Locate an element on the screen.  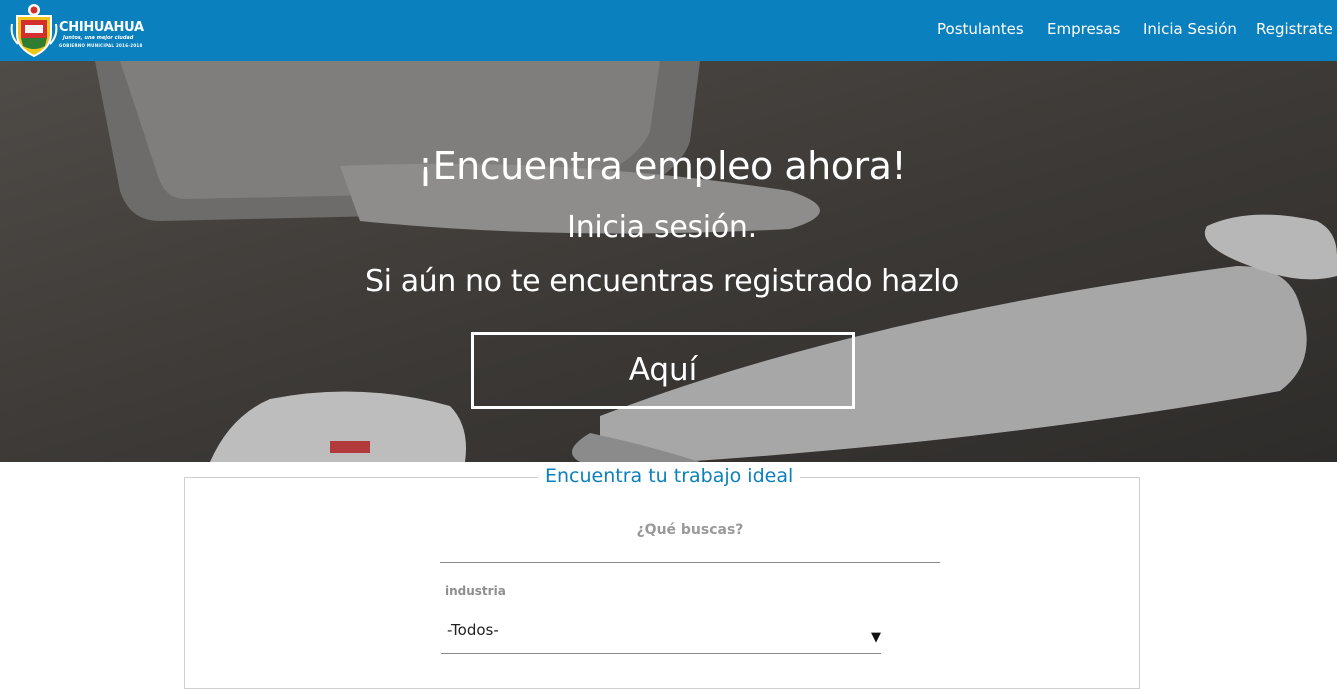
nav-registrate: Registrate is located at coordinates (1294, 29).